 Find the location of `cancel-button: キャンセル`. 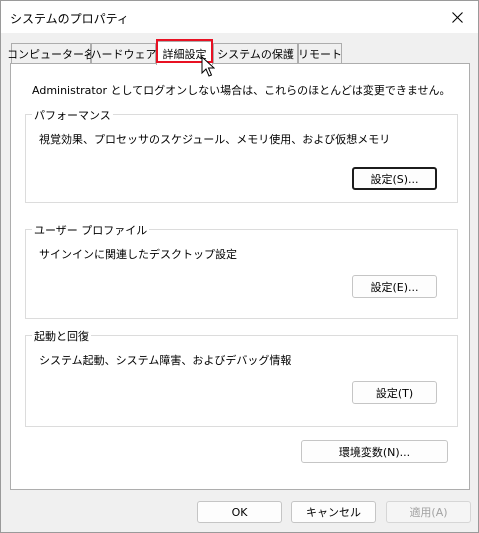

cancel-button: キャンセル is located at coordinates (333, 512).